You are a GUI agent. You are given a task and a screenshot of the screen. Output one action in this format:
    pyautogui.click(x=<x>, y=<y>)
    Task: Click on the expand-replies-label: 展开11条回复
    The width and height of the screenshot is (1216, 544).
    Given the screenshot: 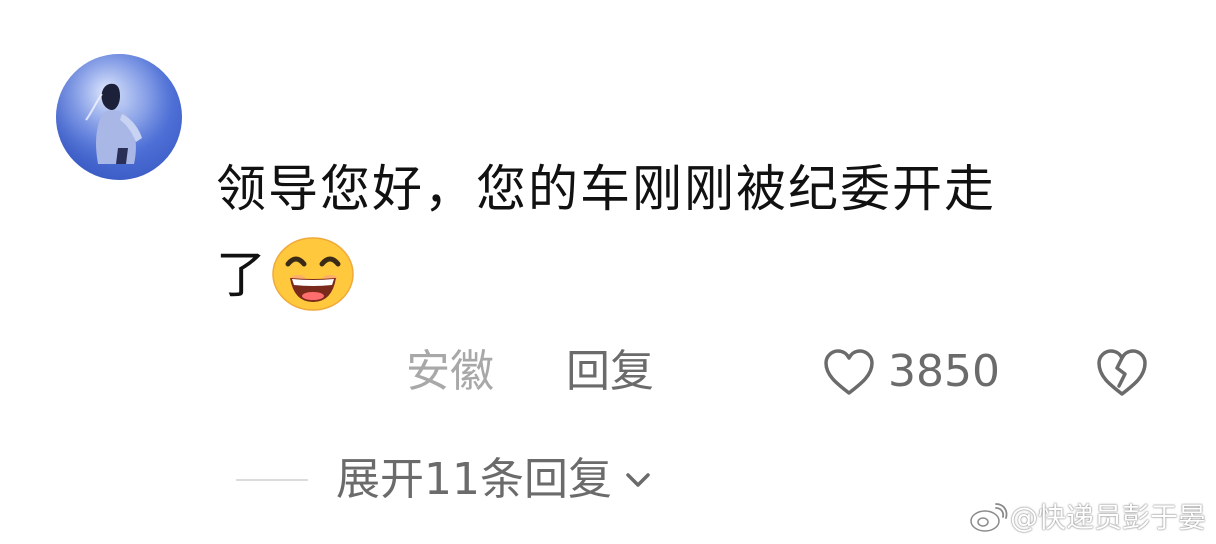 What is the action you would take?
    pyautogui.click(x=474, y=479)
    